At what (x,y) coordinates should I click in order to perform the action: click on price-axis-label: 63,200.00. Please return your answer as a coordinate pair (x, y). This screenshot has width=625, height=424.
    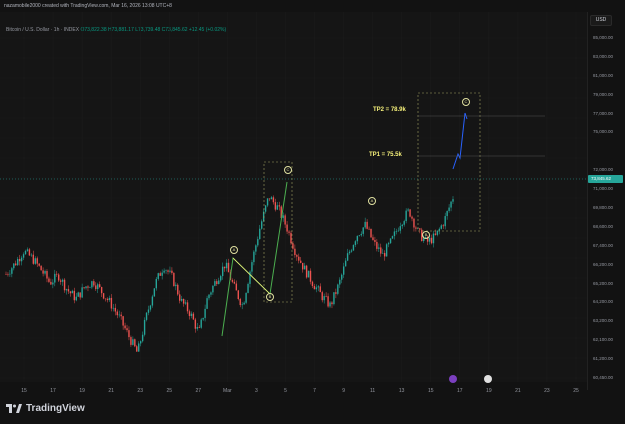
    Looking at the image, I should click on (603, 321).